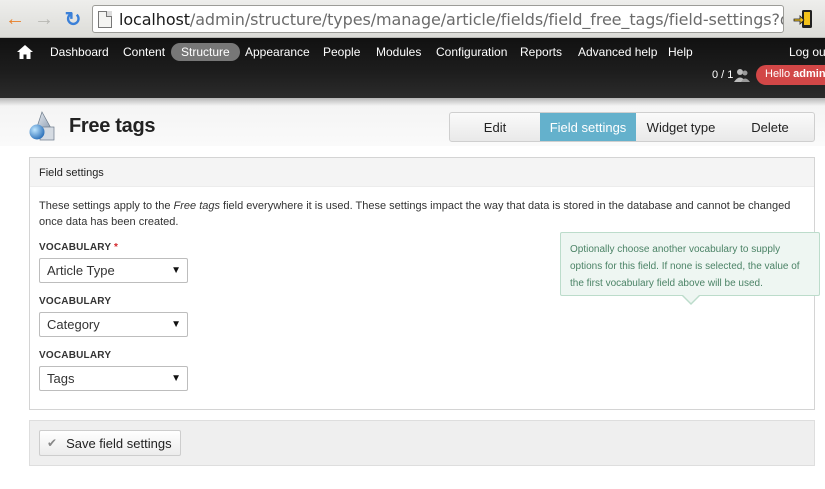  I want to click on tab-delete: Delete, so click(770, 127).